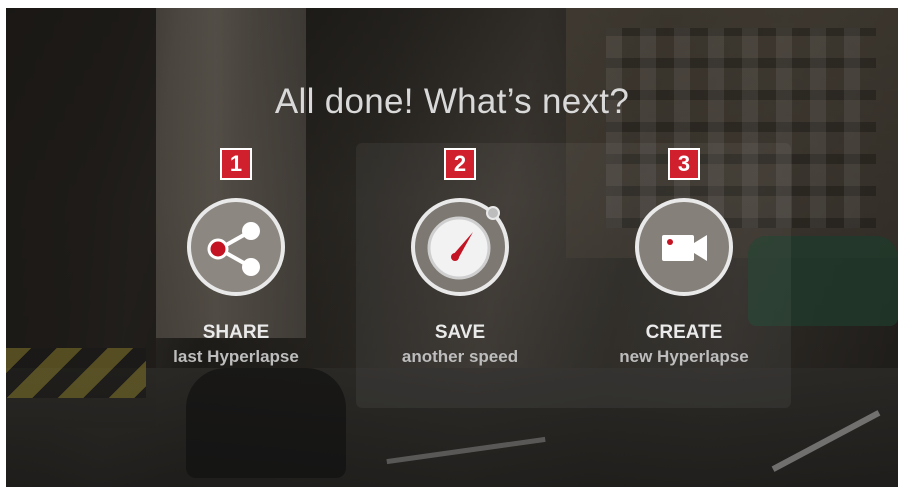 This screenshot has height=491, width=902. I want to click on create-label: CREATE, so click(684, 332).